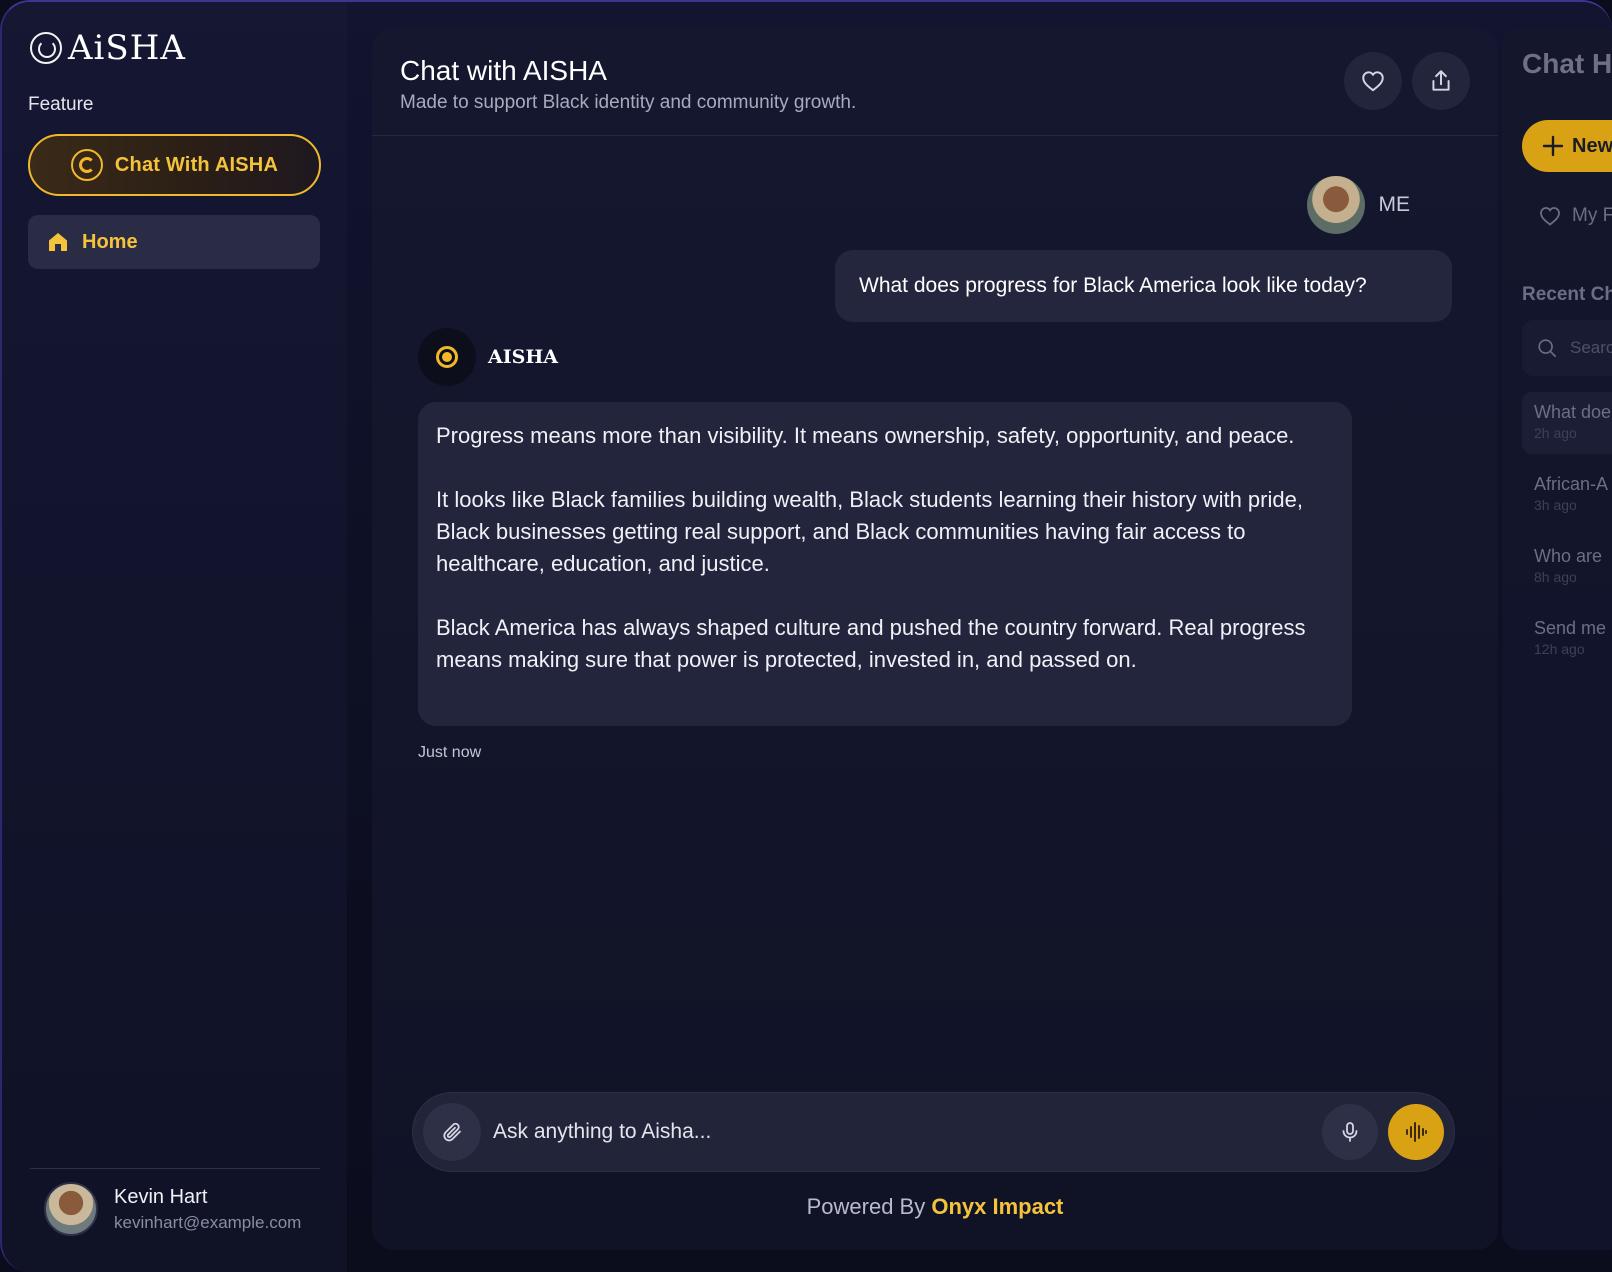 Image resolution: width=1612 pixels, height=1272 pixels. What do you see at coordinates (196, 164) in the screenshot?
I see `sidebar-item-label: Chat With AISHA` at bounding box center [196, 164].